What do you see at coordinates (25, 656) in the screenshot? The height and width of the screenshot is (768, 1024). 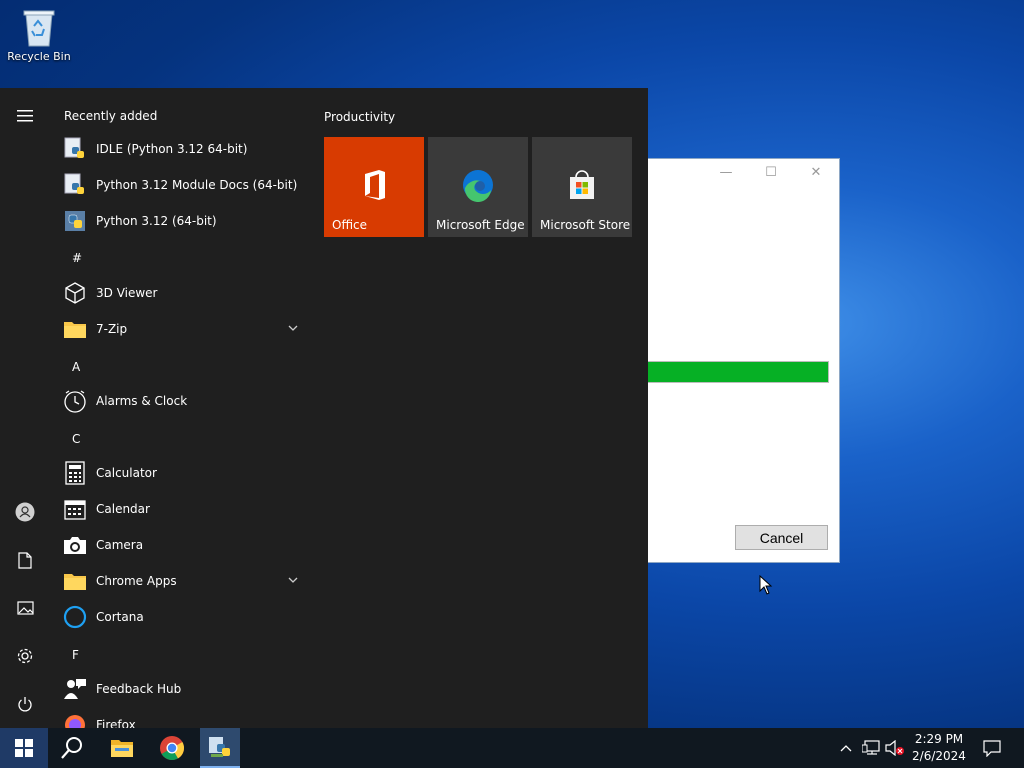 I see `settings-icon` at bounding box center [25, 656].